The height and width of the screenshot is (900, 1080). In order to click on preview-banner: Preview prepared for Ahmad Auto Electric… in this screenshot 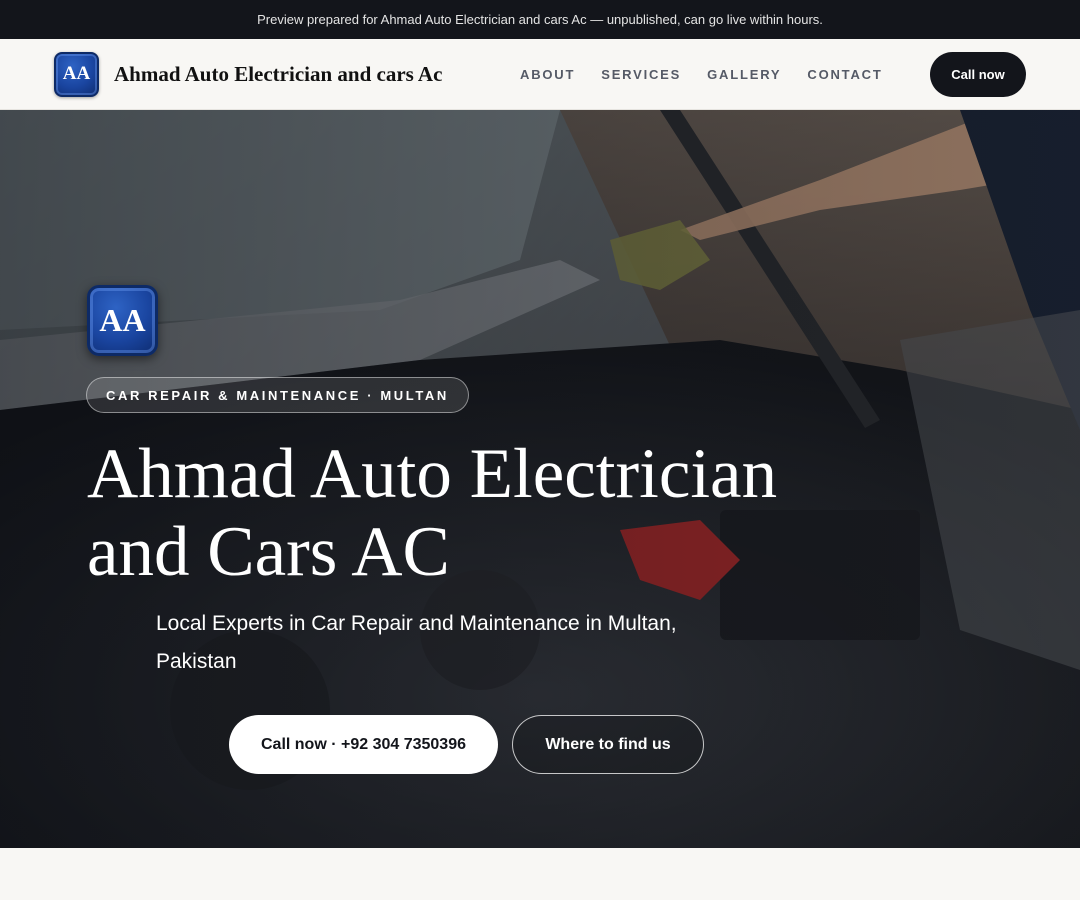, I will do `click(540, 19)`.